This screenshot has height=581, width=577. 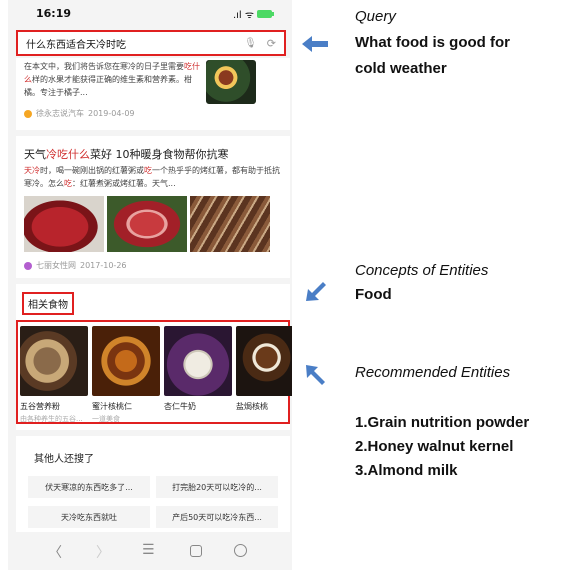 What do you see at coordinates (240, 550) in the screenshot?
I see `home-icon` at bounding box center [240, 550].